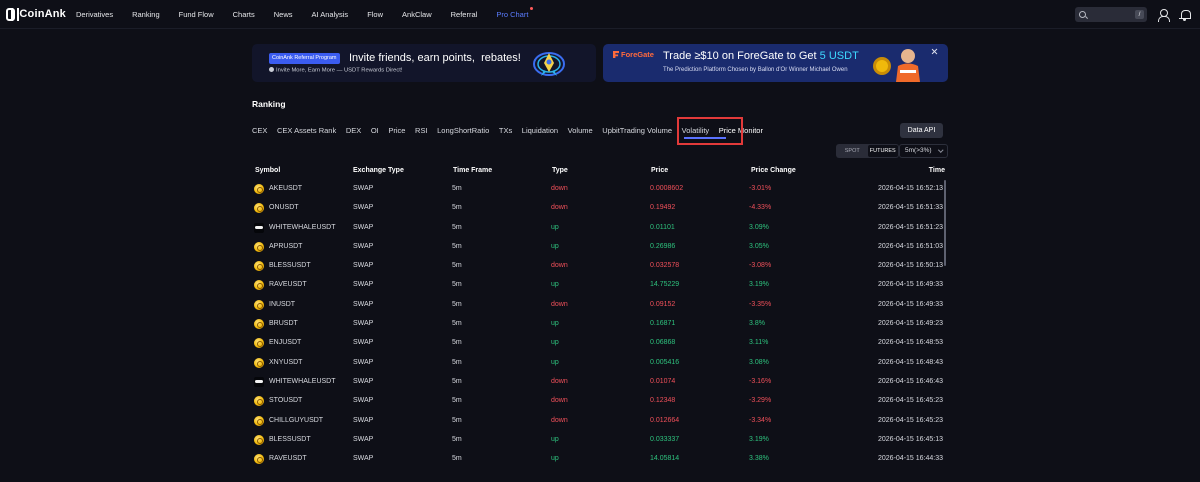 The height and width of the screenshot is (482, 1200). Describe the element at coordinates (283, 323) in the screenshot. I see `cell-symbol: BRUSDT` at that location.